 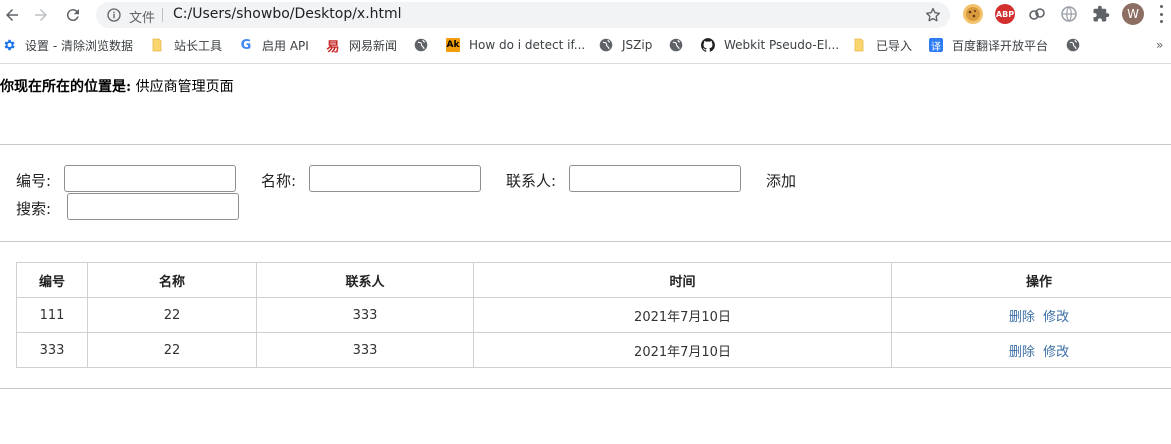 I want to click on profile-avatar: W, so click(x=1133, y=14).